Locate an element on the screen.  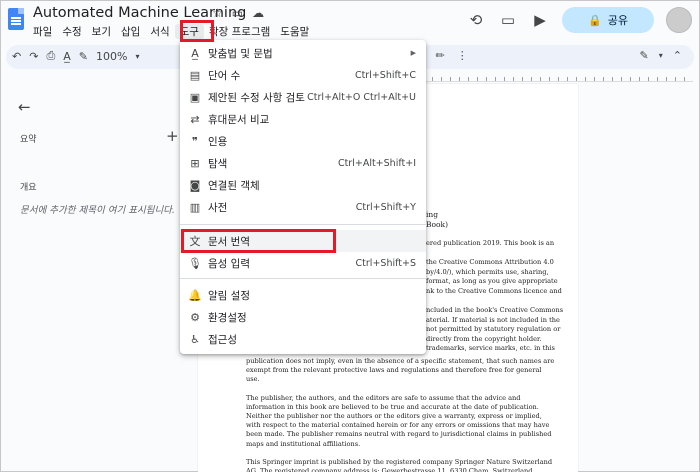
document-line: format, as long as you give appropriate is located at coordinates (492, 281).